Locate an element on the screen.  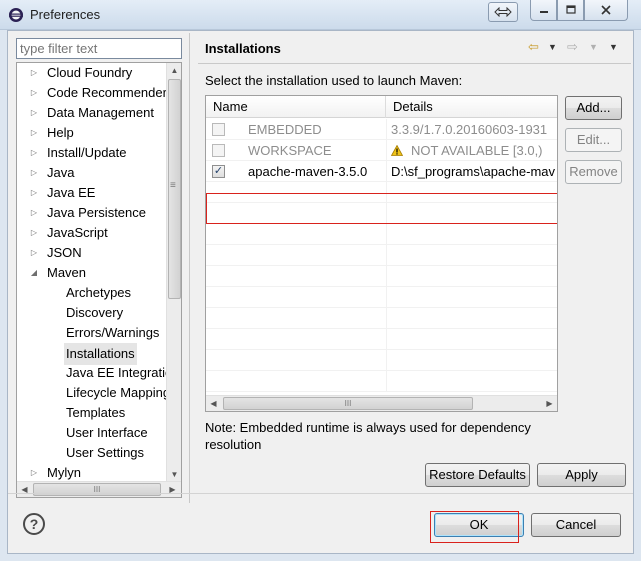
installation-details: D:\sf_programs\apache-mav is located at coordinates (474, 171).